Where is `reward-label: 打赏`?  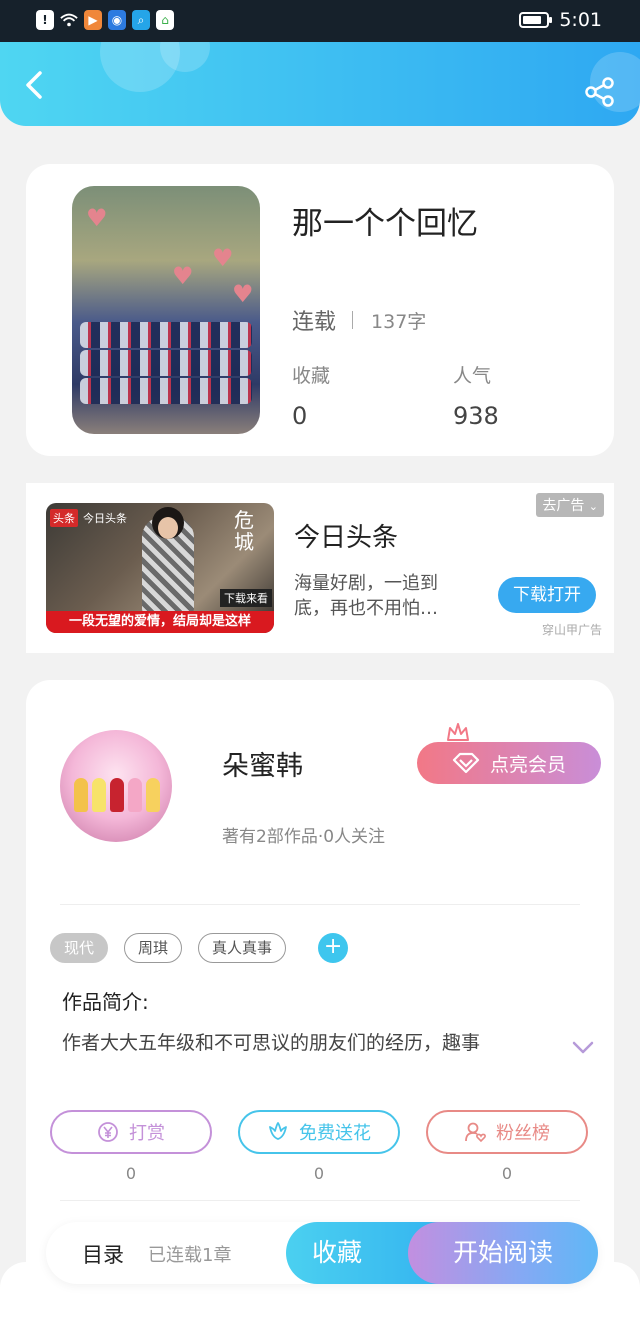
reward-label: 打赏 is located at coordinates (147, 1133).